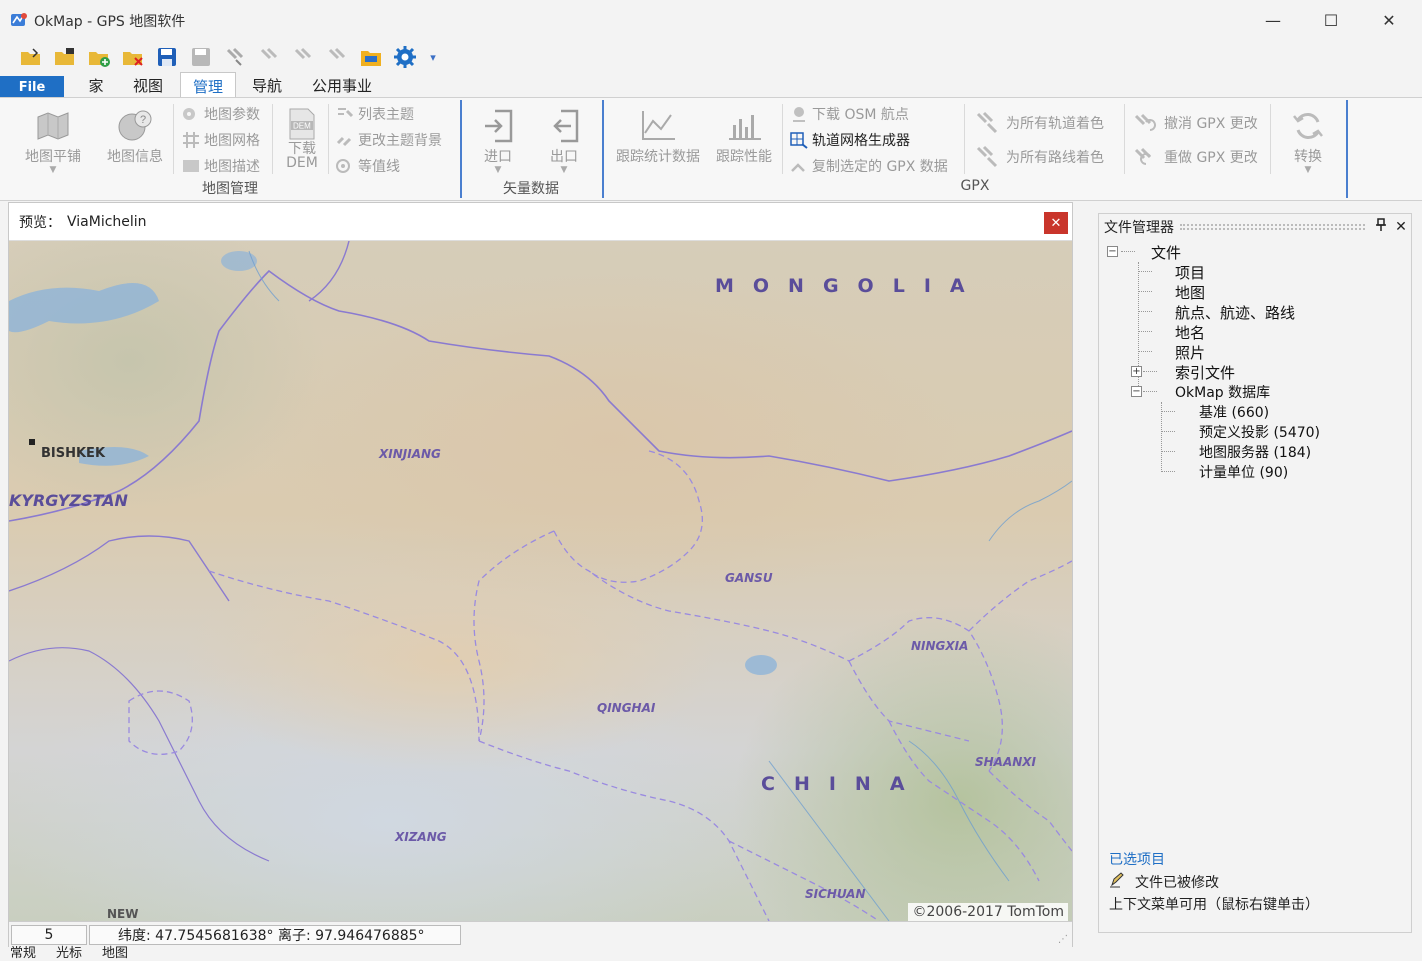 The height and width of the screenshot is (961, 1422). I want to click on maximize-button: ☐, so click(1331, 20).